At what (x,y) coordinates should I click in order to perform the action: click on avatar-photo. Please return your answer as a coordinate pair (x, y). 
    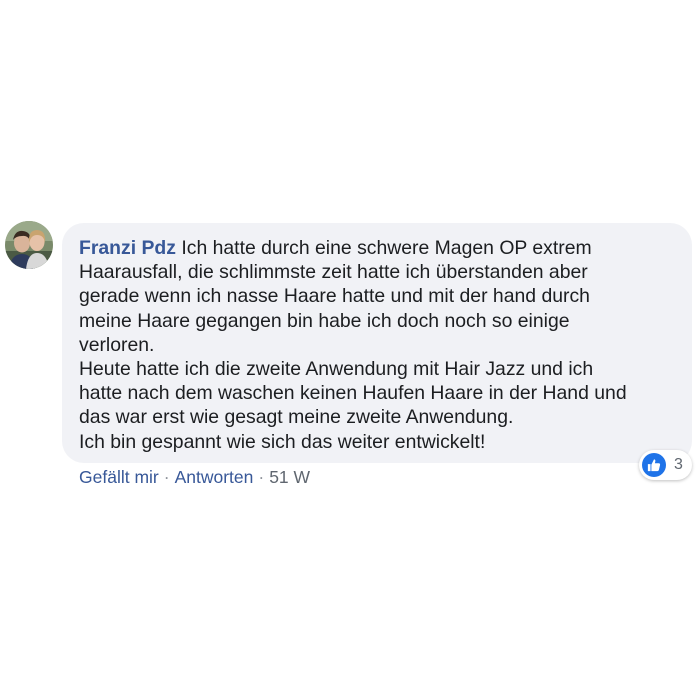
    Looking at the image, I should click on (29, 245).